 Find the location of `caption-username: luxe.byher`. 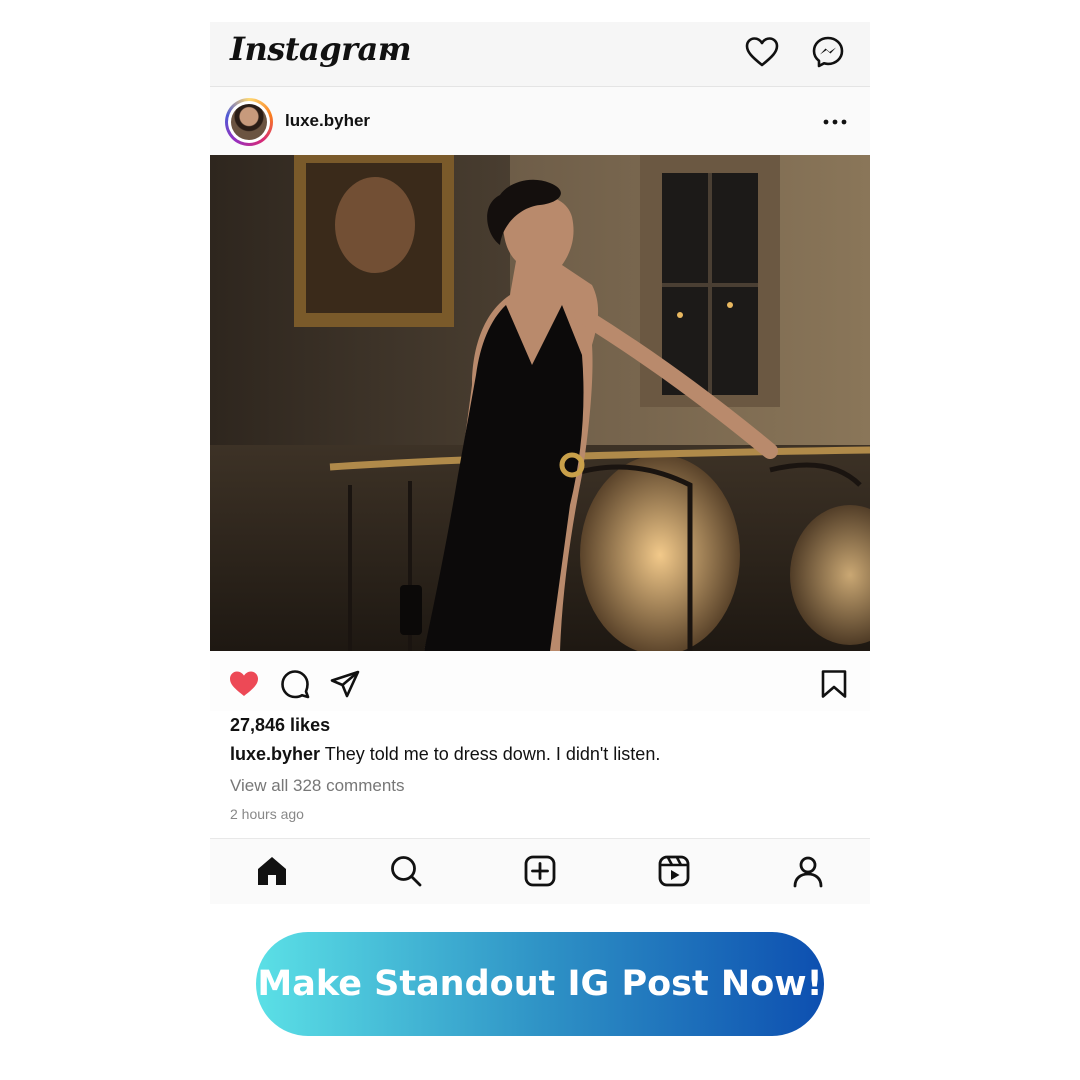

caption-username: luxe.byher is located at coordinates (275, 754).